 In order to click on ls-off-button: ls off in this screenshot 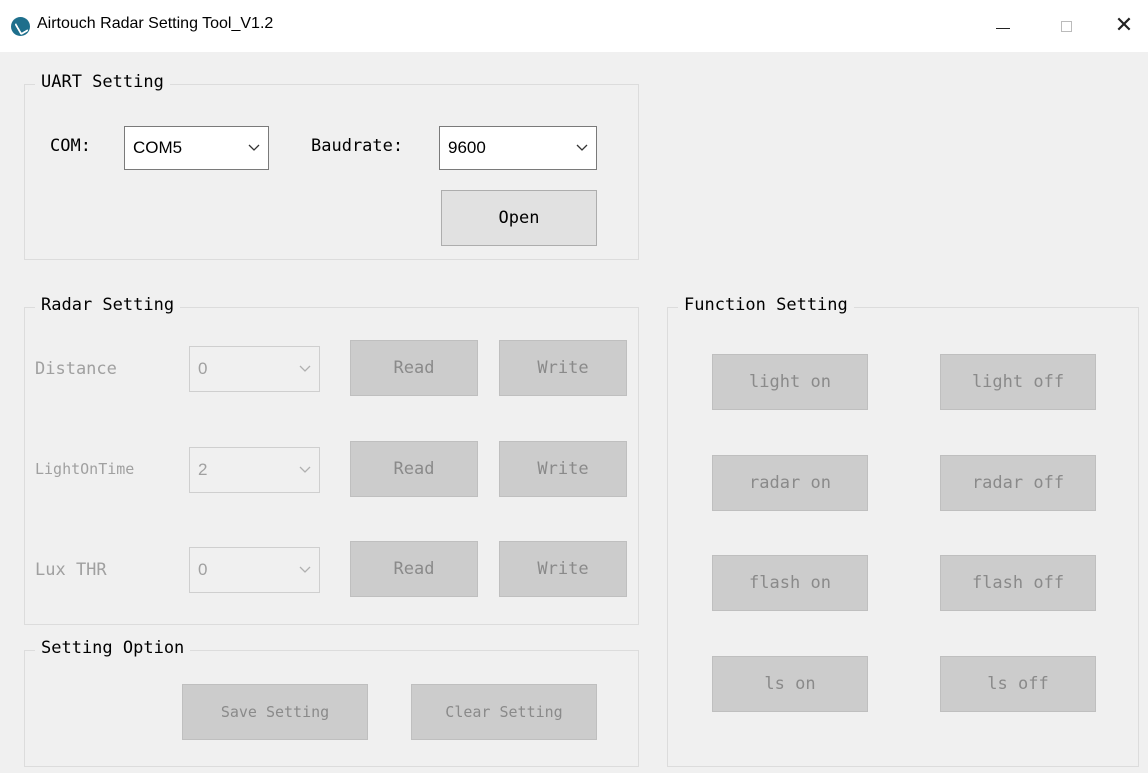, I will do `click(1018, 684)`.